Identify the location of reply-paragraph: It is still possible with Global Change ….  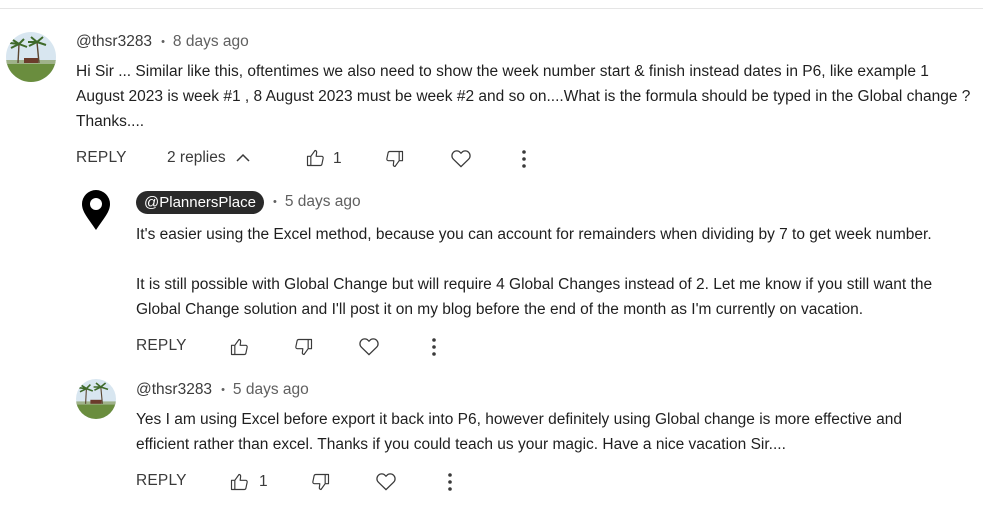
(534, 297).